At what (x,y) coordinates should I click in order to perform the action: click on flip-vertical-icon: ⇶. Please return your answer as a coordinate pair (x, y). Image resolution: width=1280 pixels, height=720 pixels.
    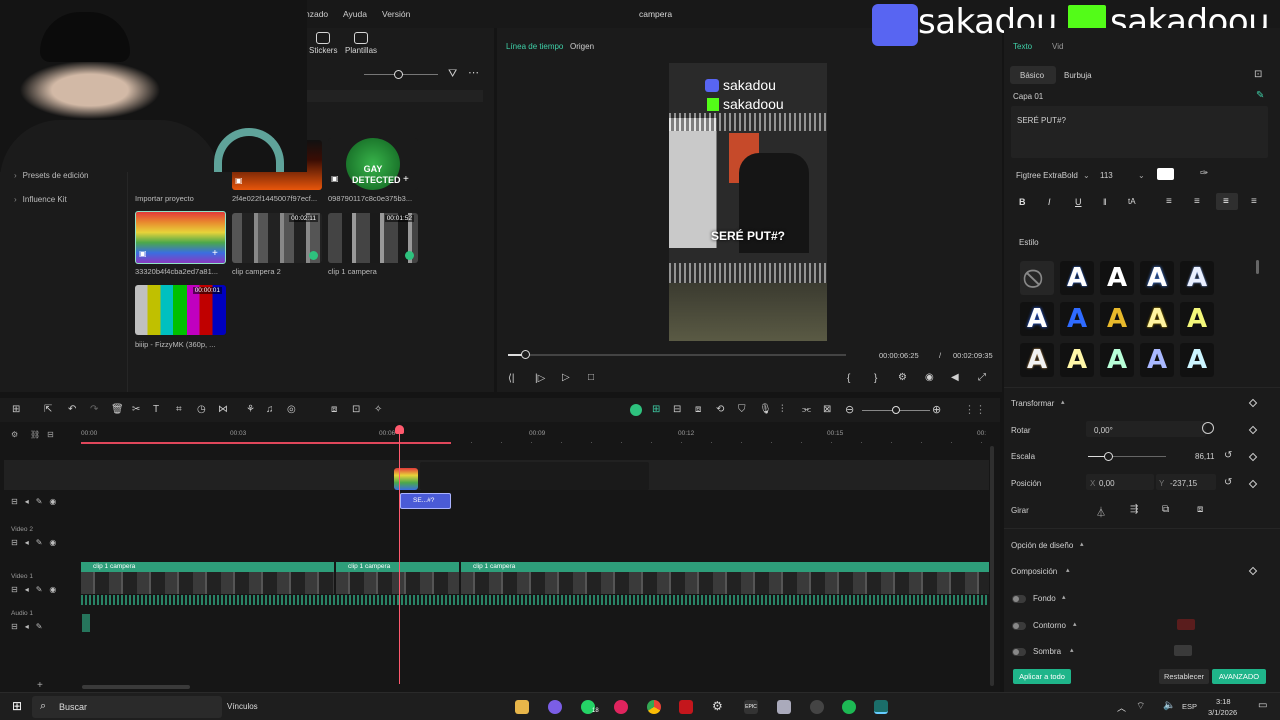
    Looking at the image, I should click on (1134, 509).